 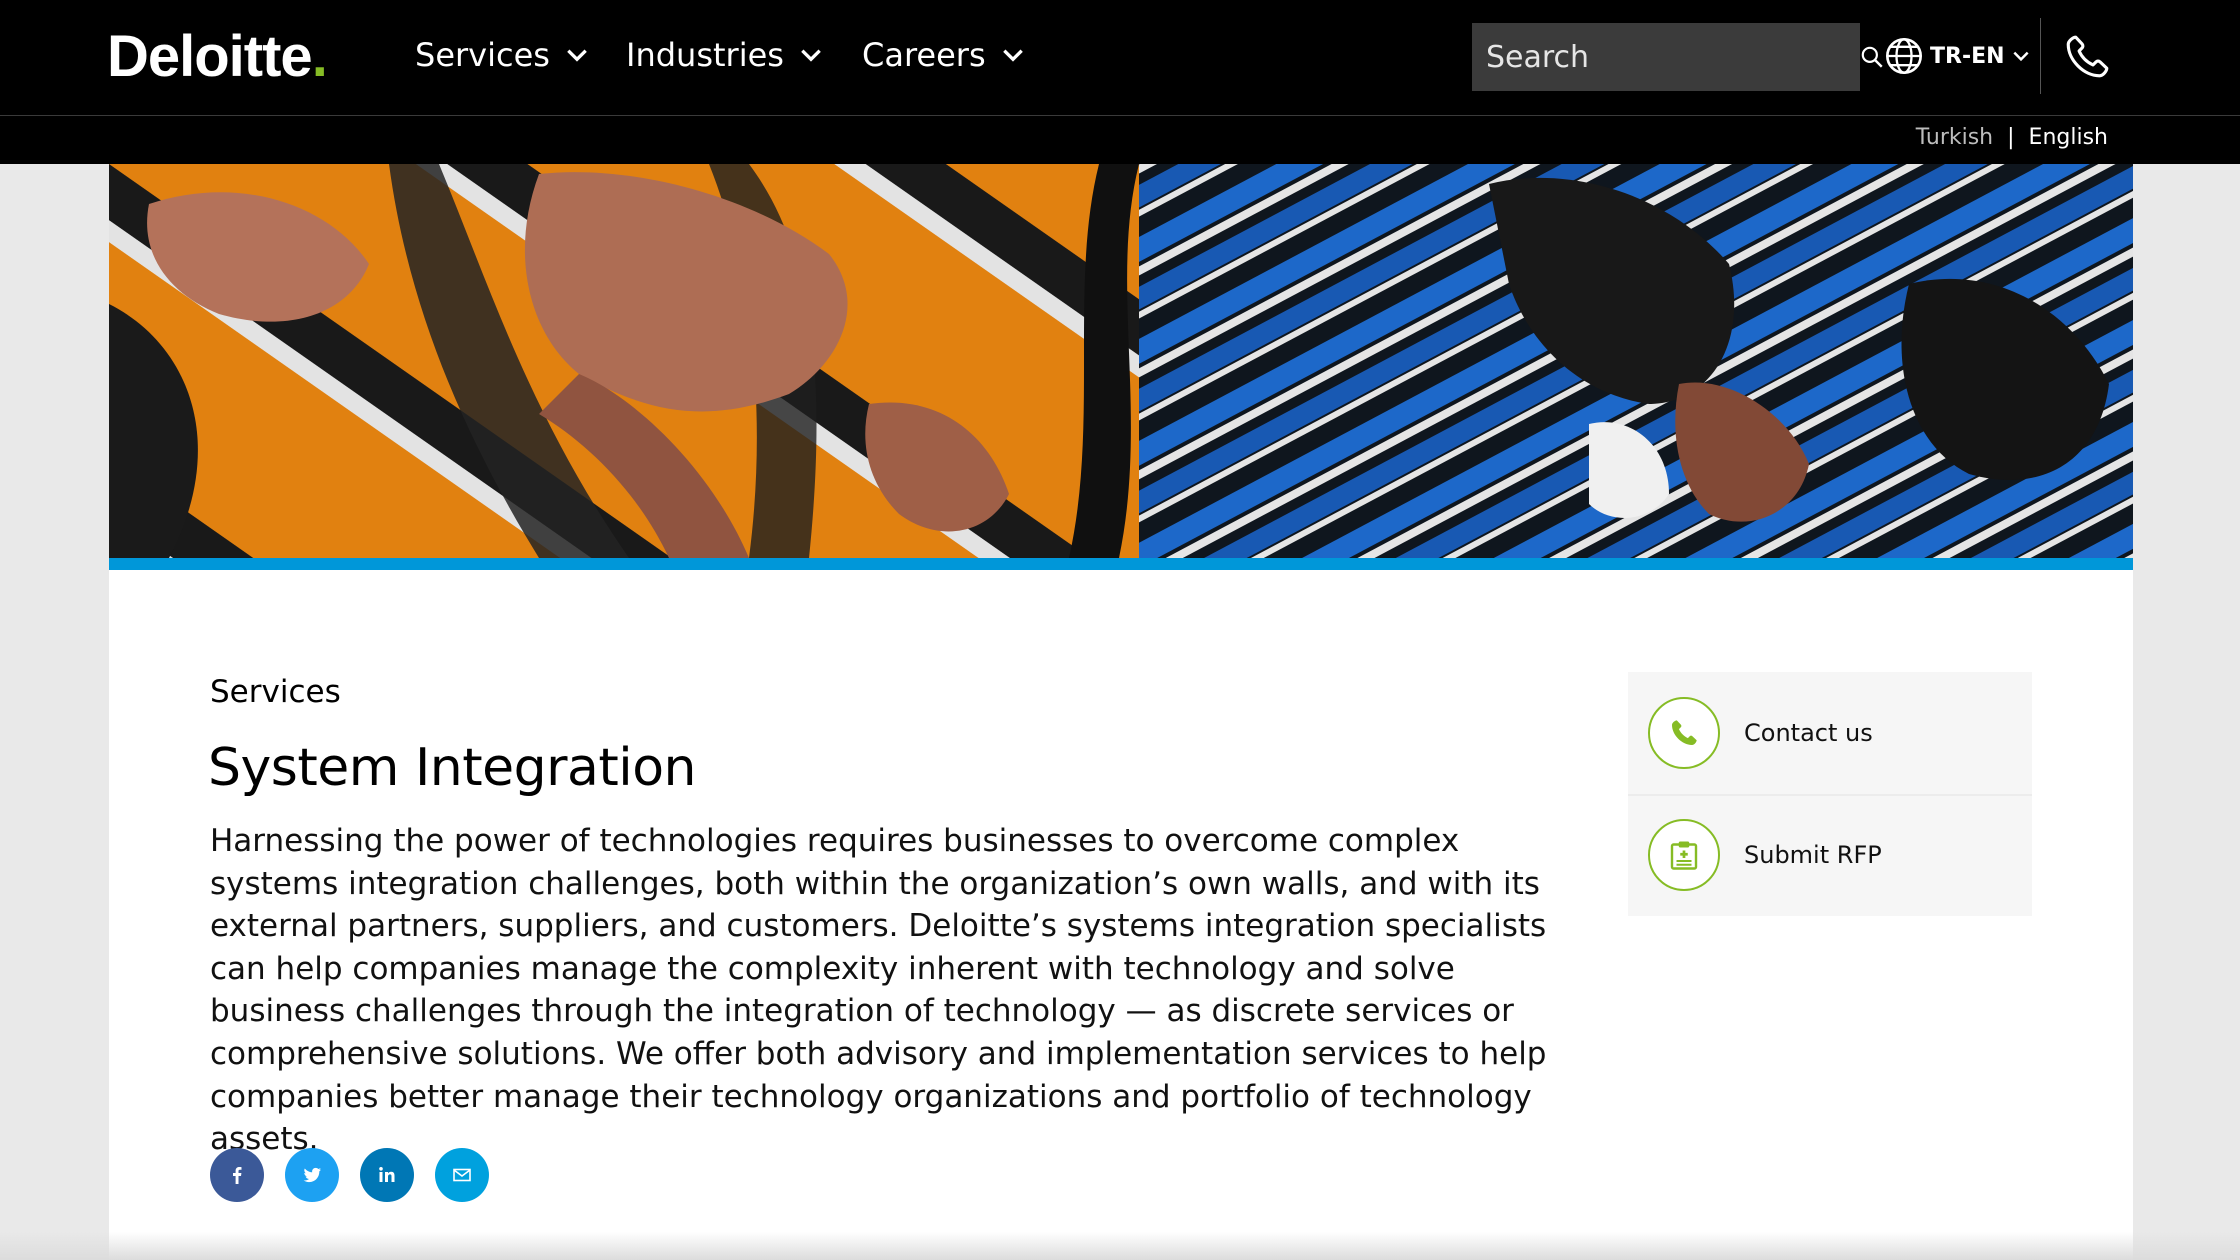 What do you see at coordinates (1813, 855) in the screenshot?
I see `submit-rfp-label: Submit RFP` at bounding box center [1813, 855].